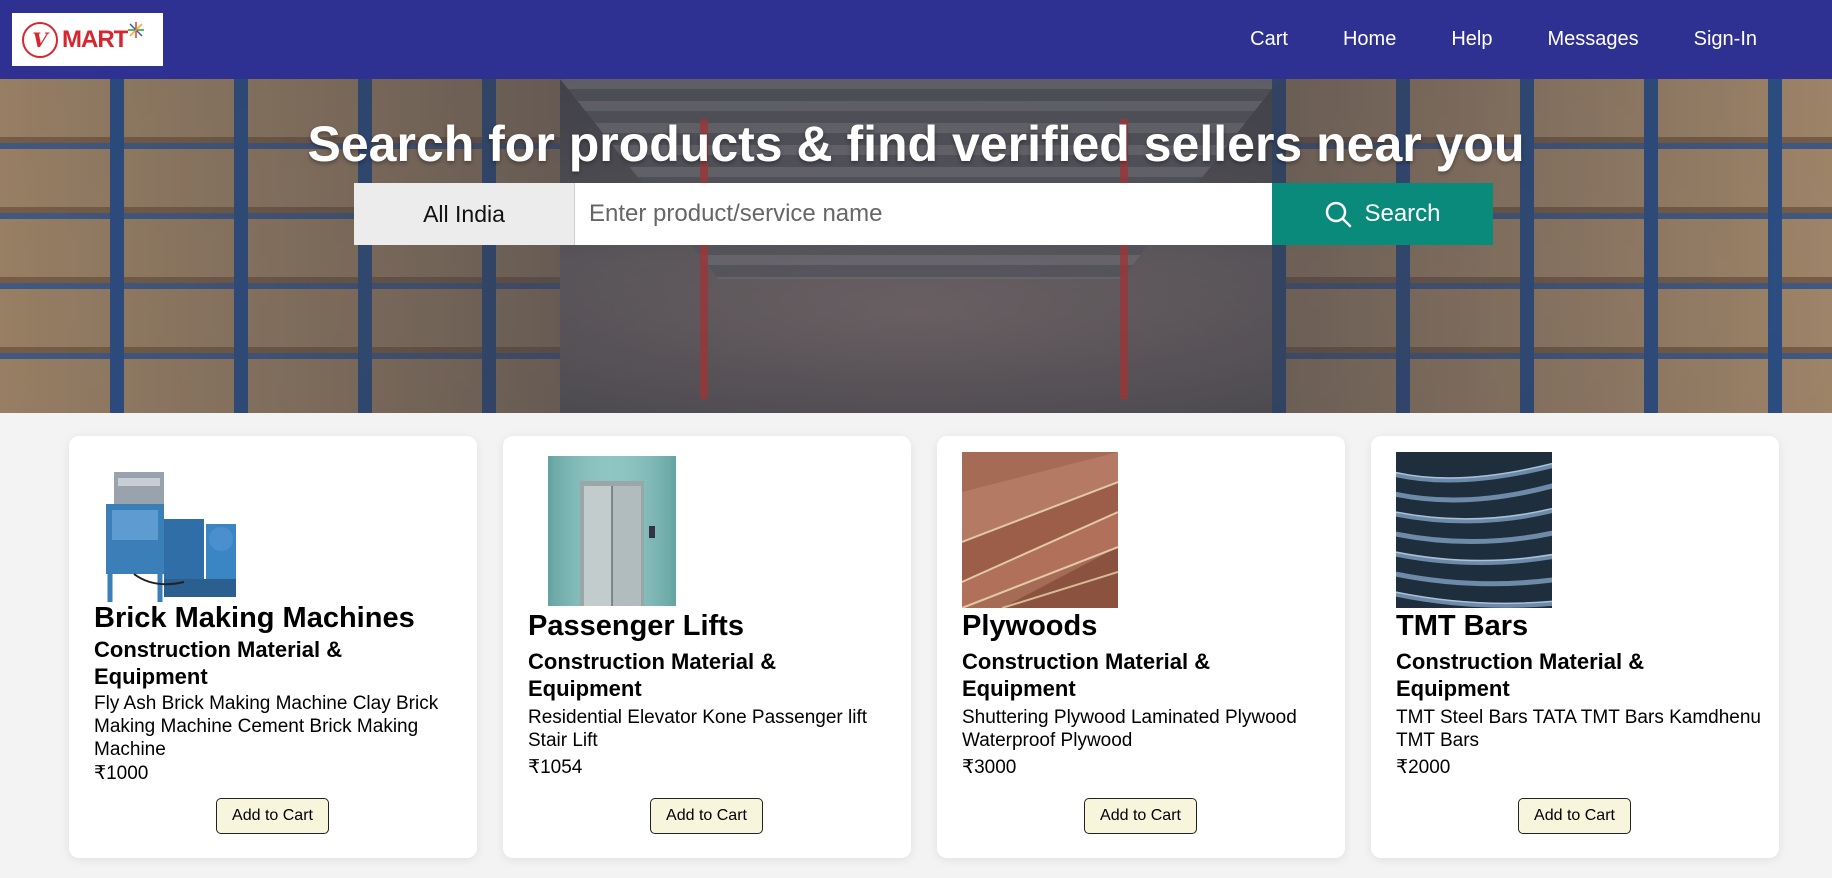 The image size is (1832, 878). I want to click on top-header: V MART Cart Home Help Messages Sign-In, so click(916, 39).